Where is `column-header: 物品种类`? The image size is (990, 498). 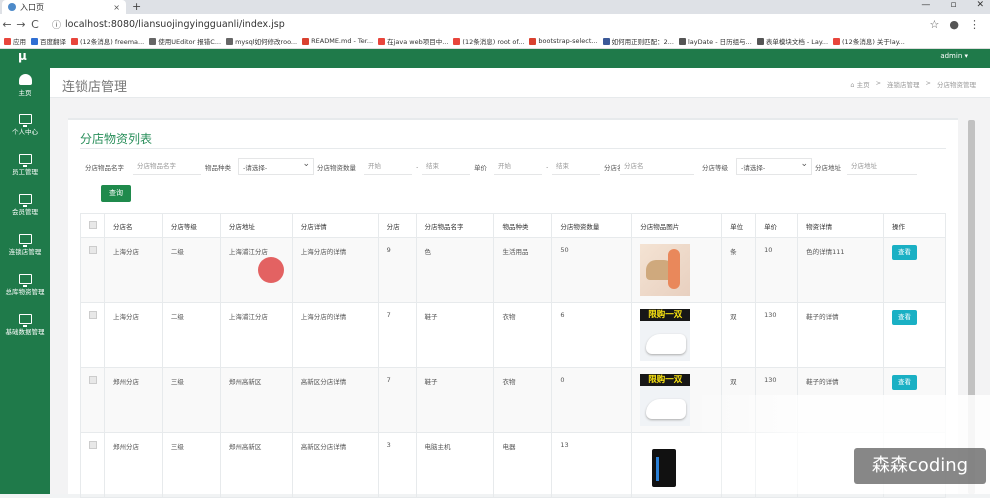
column-header: 物品种类 is located at coordinates (523, 225).